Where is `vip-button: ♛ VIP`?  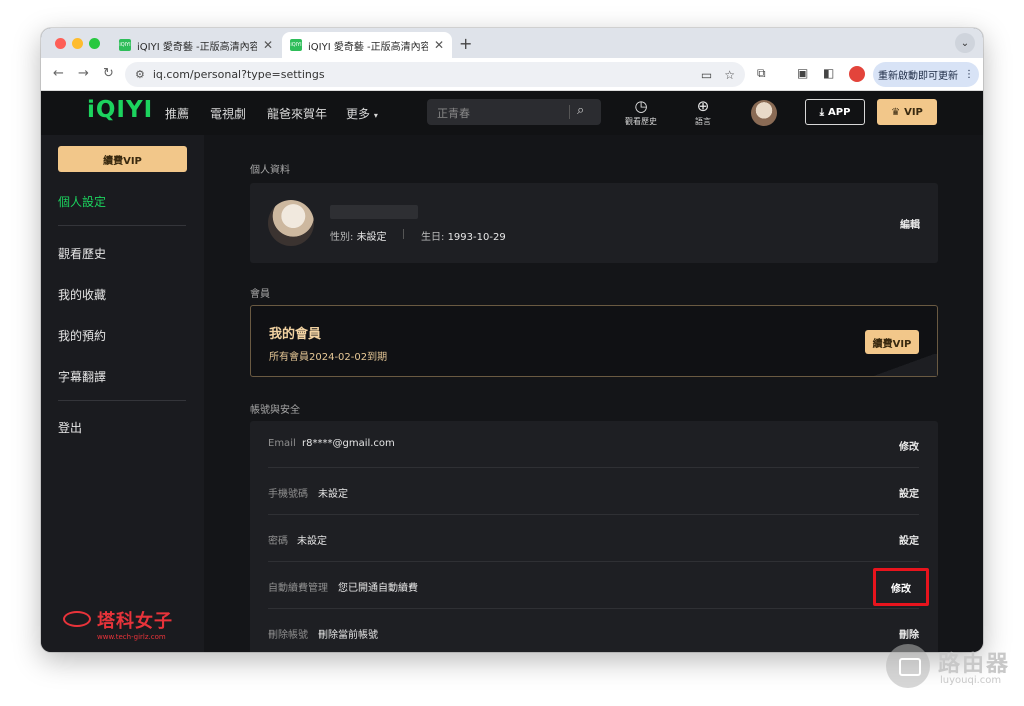
vip-button: ♛ VIP is located at coordinates (907, 112).